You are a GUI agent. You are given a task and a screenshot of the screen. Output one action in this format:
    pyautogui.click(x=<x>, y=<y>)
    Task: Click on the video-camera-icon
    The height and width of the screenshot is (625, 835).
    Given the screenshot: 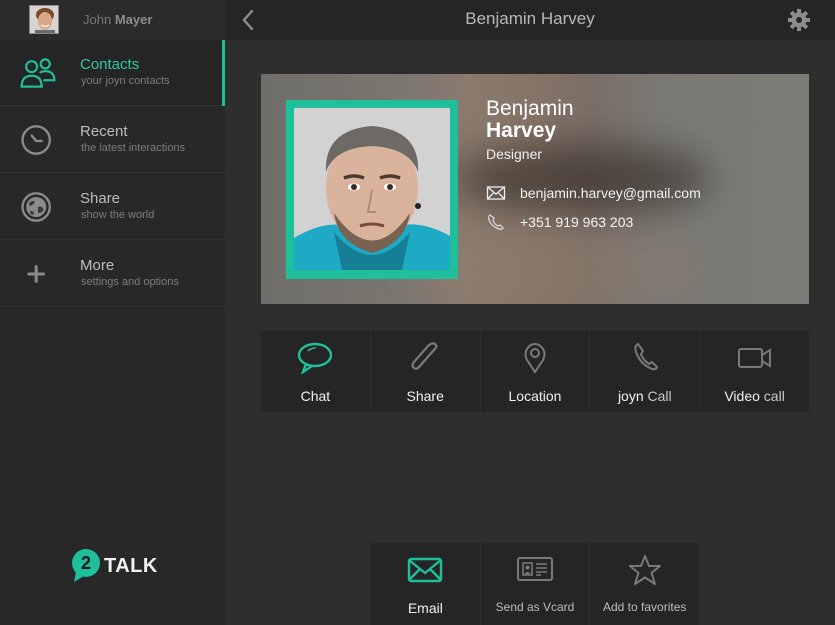 What is the action you would take?
    pyautogui.click(x=754, y=358)
    